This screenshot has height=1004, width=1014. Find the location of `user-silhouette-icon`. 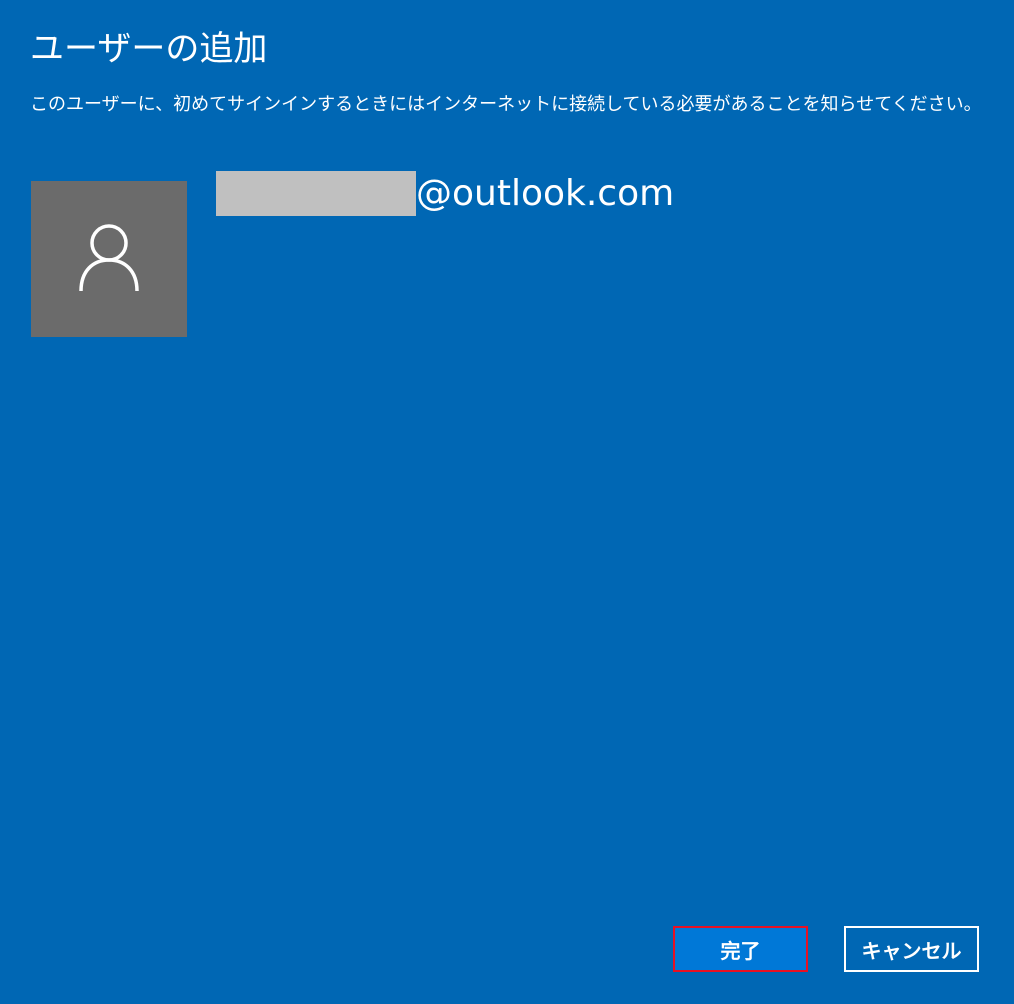

user-silhouette-icon is located at coordinates (109, 258).